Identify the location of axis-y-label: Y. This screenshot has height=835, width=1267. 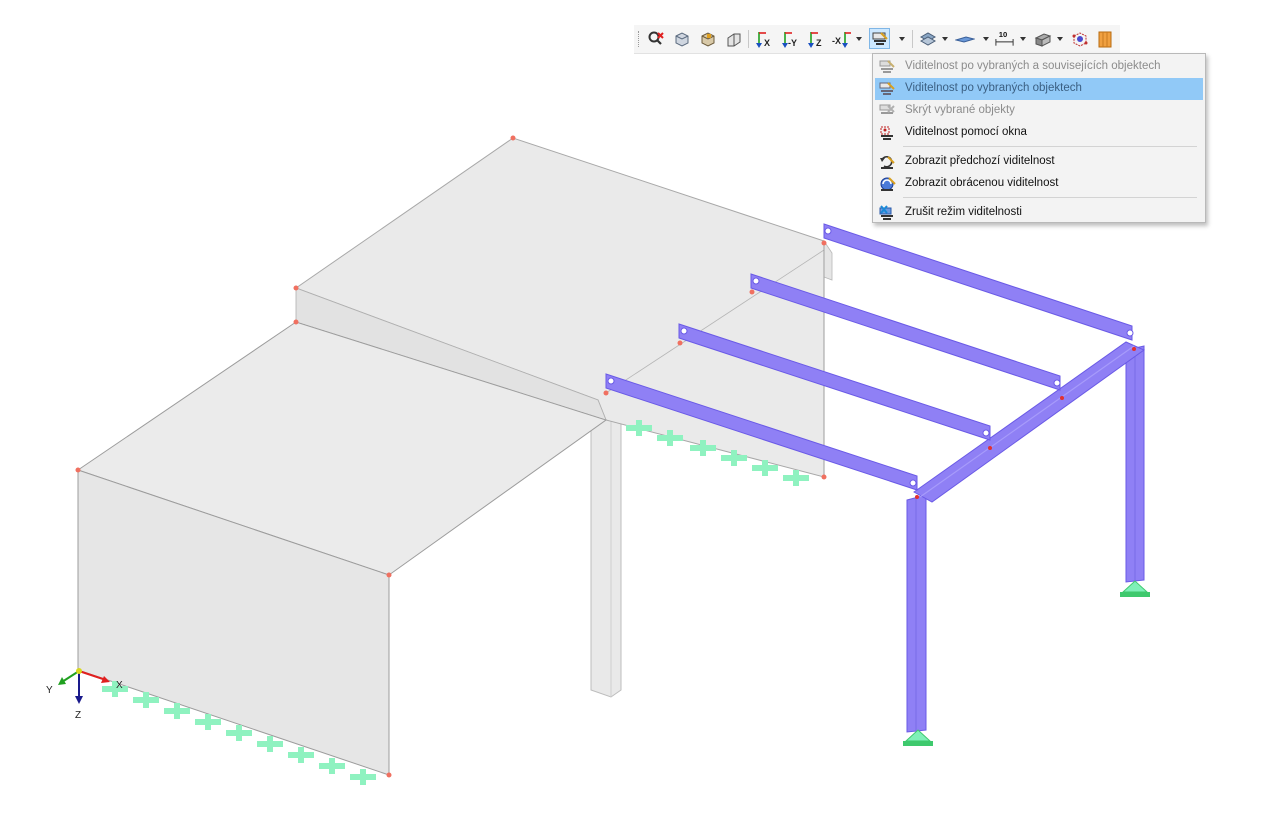
(49, 690).